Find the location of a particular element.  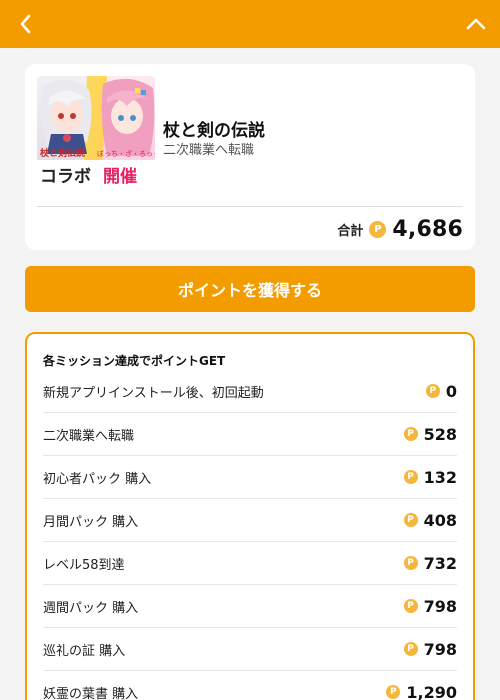

mission-points: 0 is located at coordinates (451, 391).